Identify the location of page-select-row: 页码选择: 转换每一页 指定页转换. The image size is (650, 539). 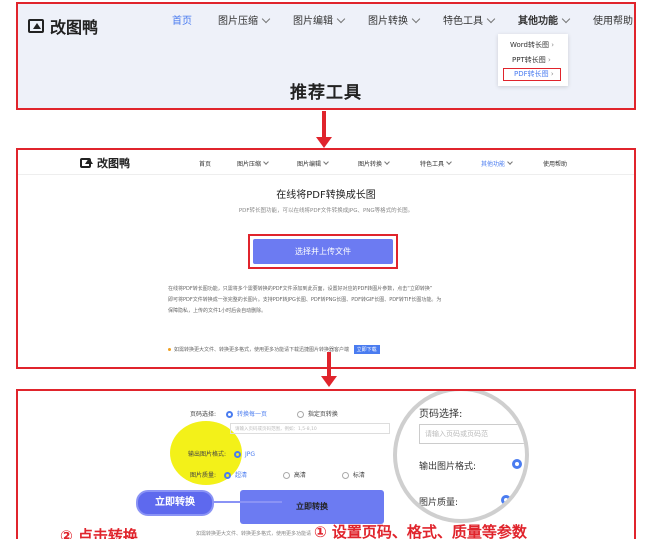
(264, 413).